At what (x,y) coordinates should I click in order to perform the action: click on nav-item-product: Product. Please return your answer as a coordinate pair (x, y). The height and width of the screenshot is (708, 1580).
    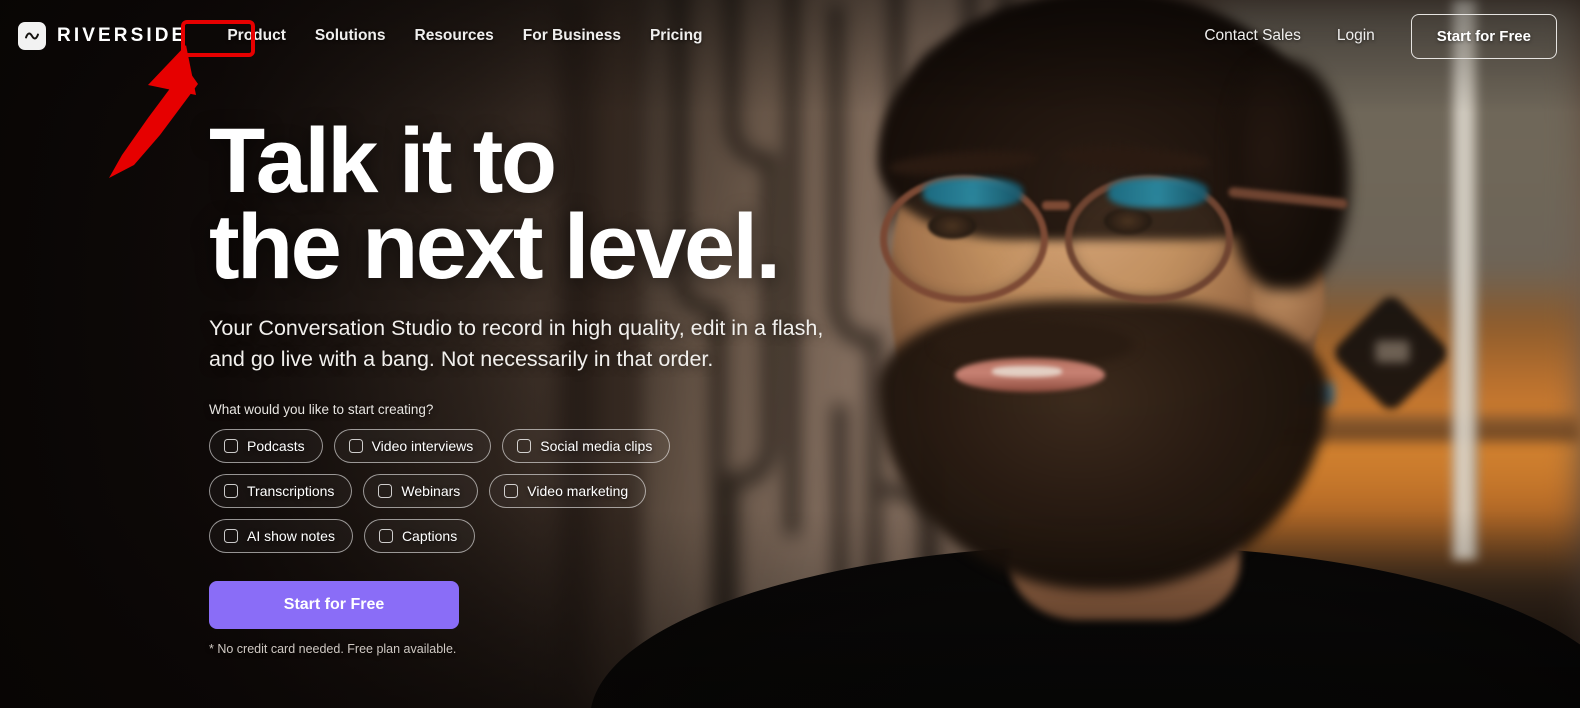
    Looking at the image, I should click on (256, 36).